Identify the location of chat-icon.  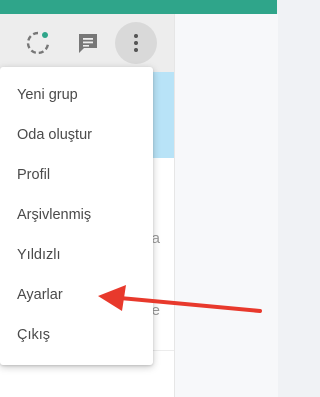
(88, 43).